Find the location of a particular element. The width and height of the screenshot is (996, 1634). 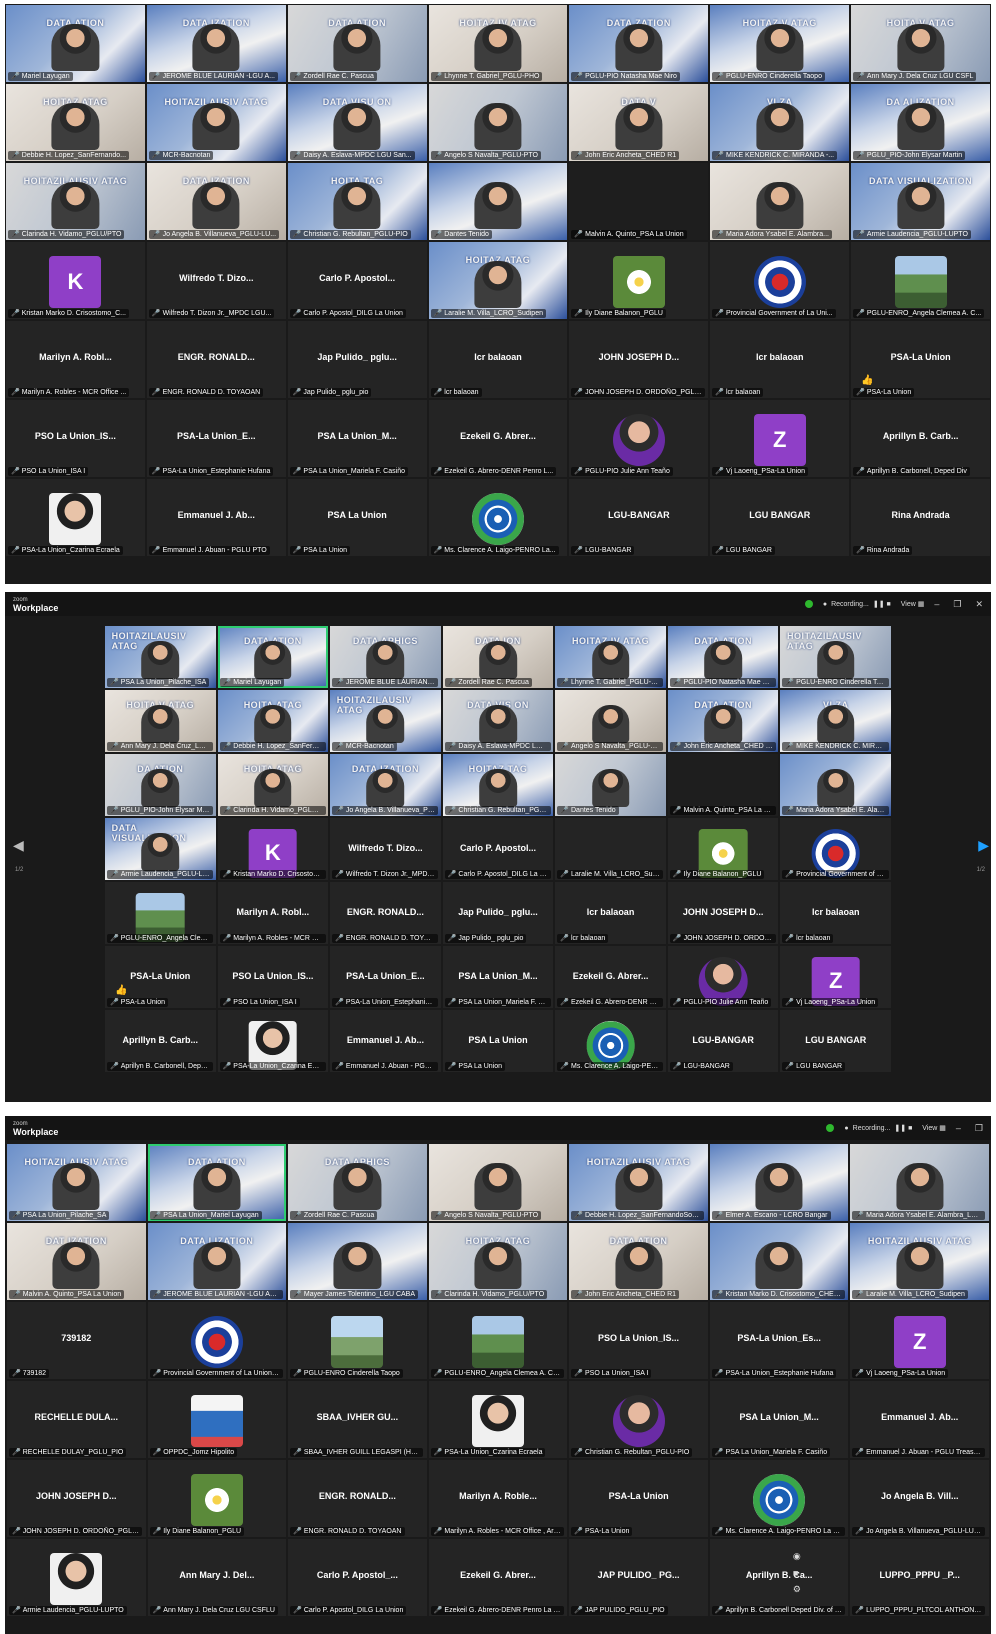

participant-tile: 🎤 Mayer James Tolentino_LGU CABA is located at coordinates (357, 1261).